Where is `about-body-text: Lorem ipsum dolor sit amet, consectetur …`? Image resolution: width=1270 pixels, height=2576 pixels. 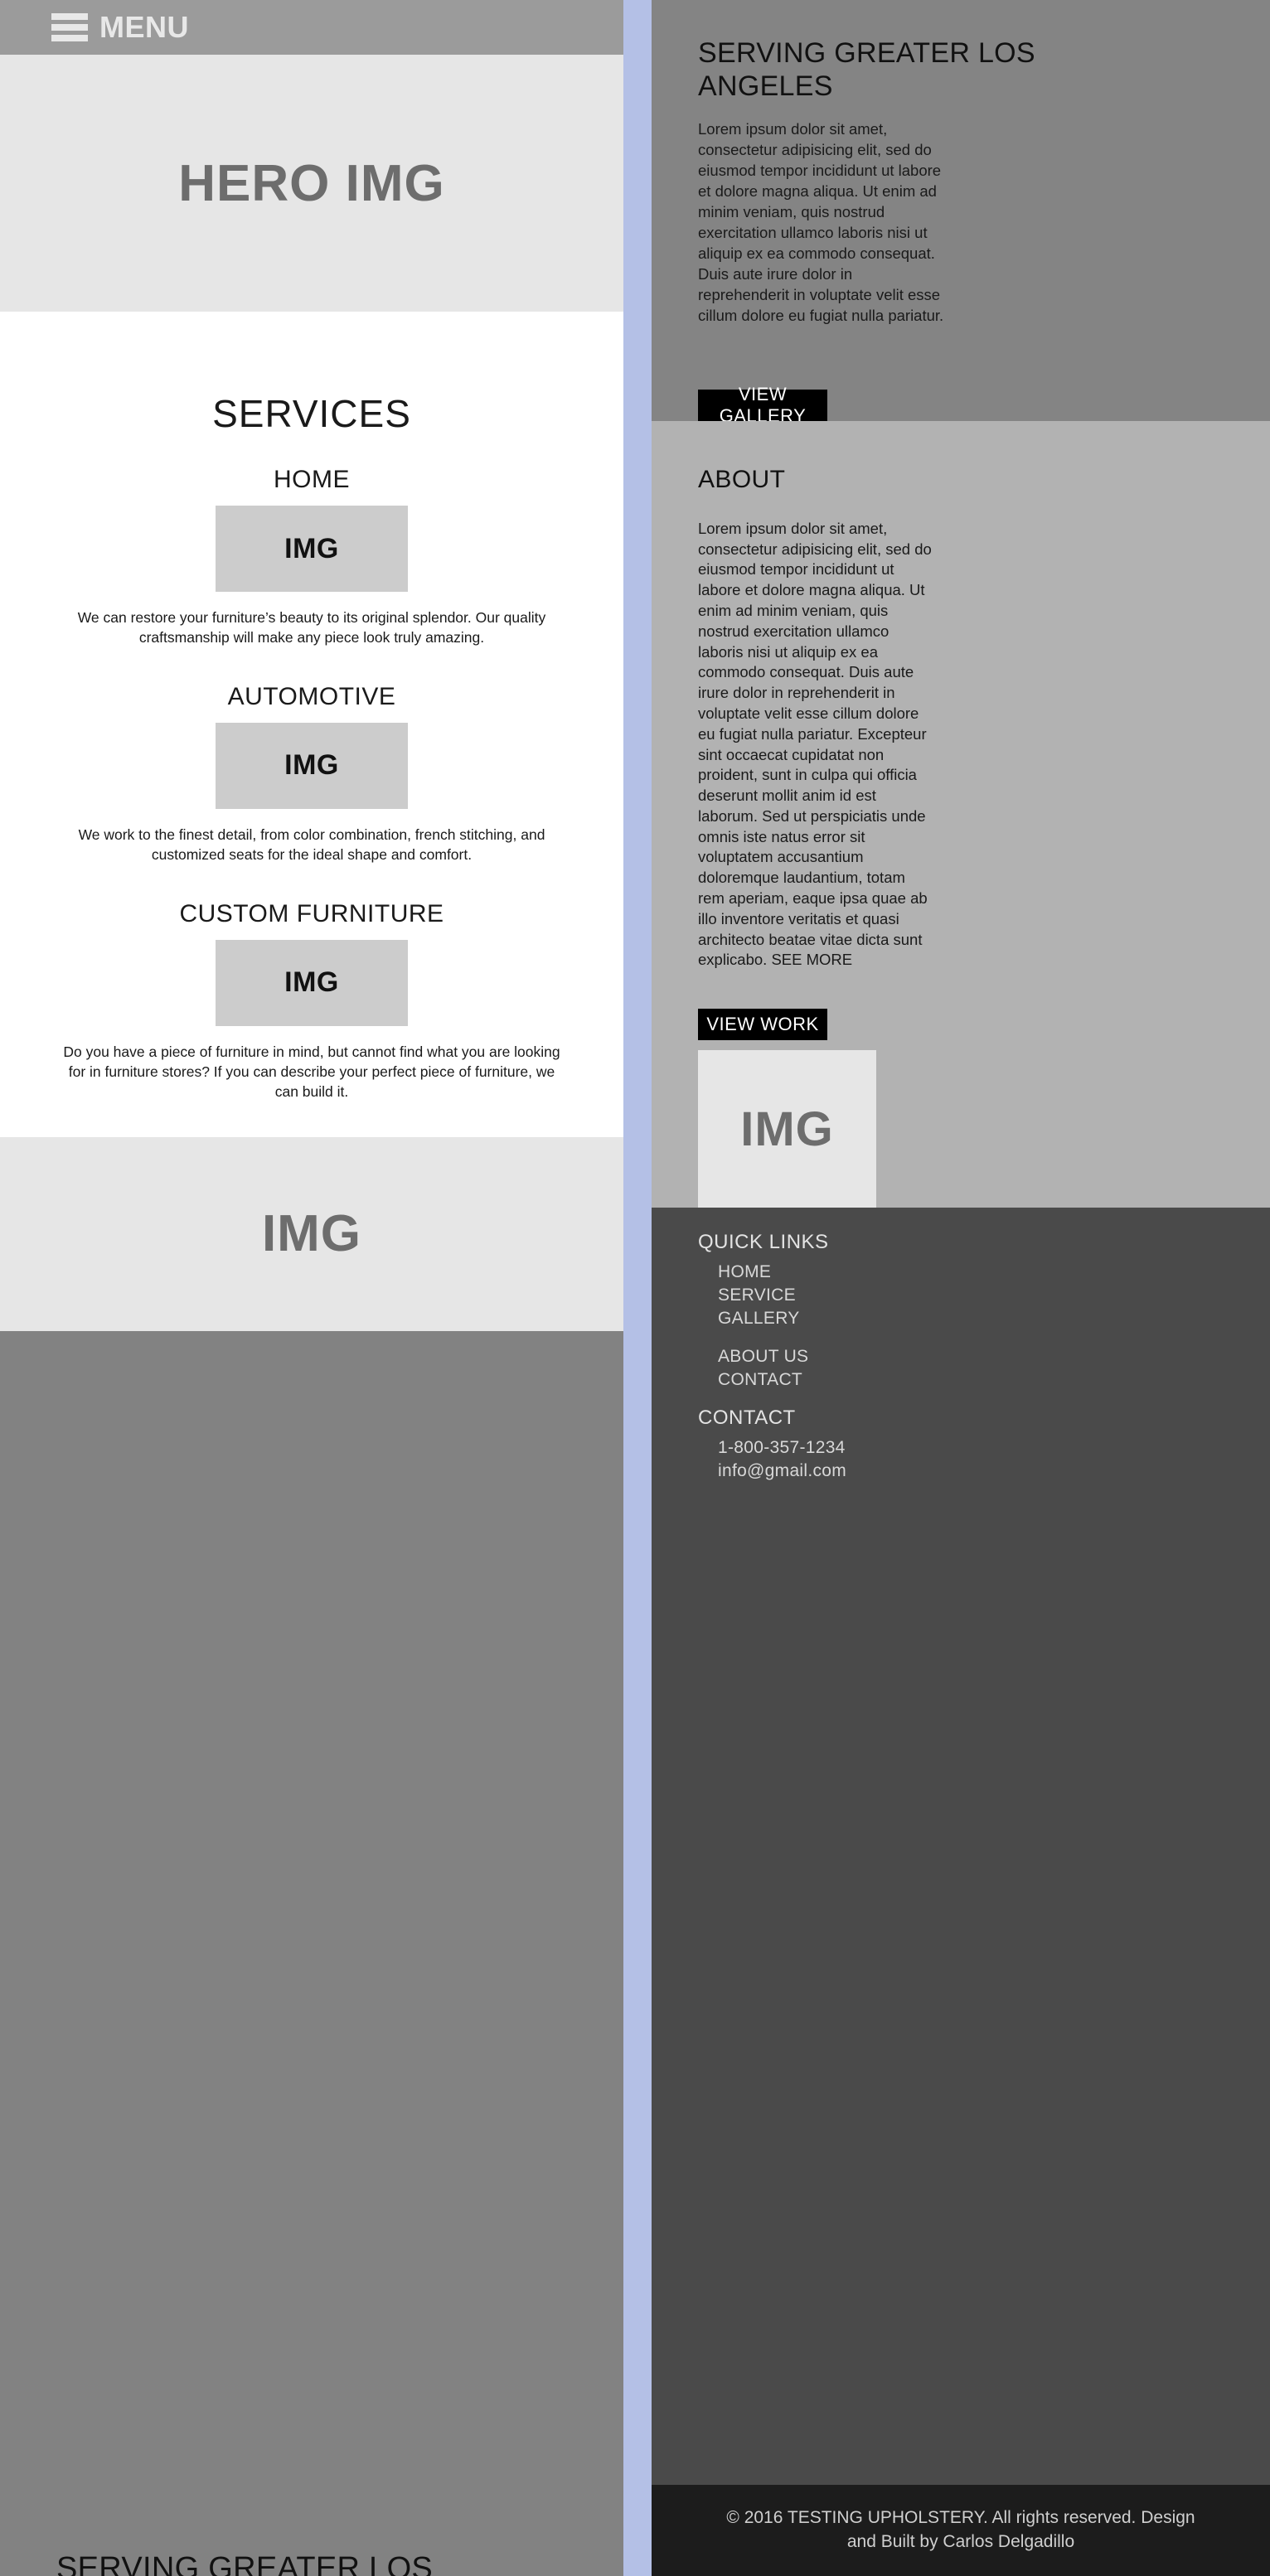
about-body-text: Lorem ipsum dolor sit amet, consectetur … is located at coordinates (815, 744).